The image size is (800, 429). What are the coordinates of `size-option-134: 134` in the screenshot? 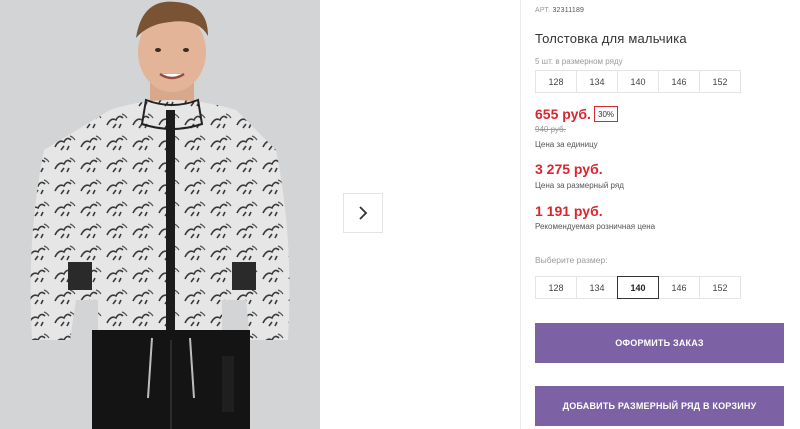 It's located at (597, 287).